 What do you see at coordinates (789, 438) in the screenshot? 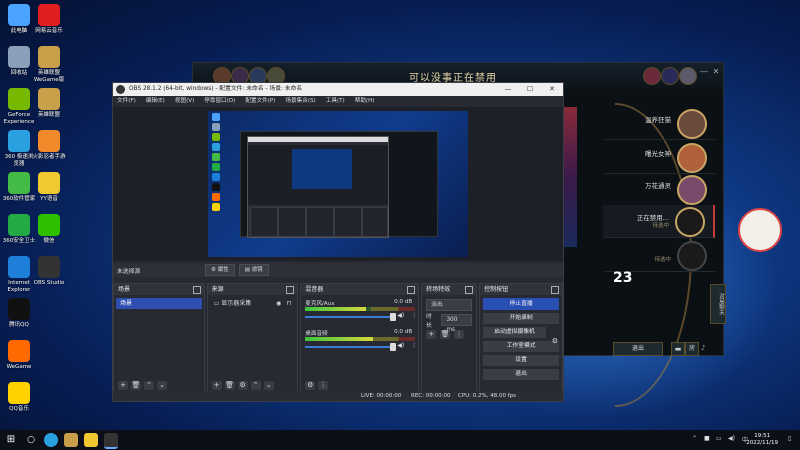
I see `notification-icon: ▯` at bounding box center [789, 438].